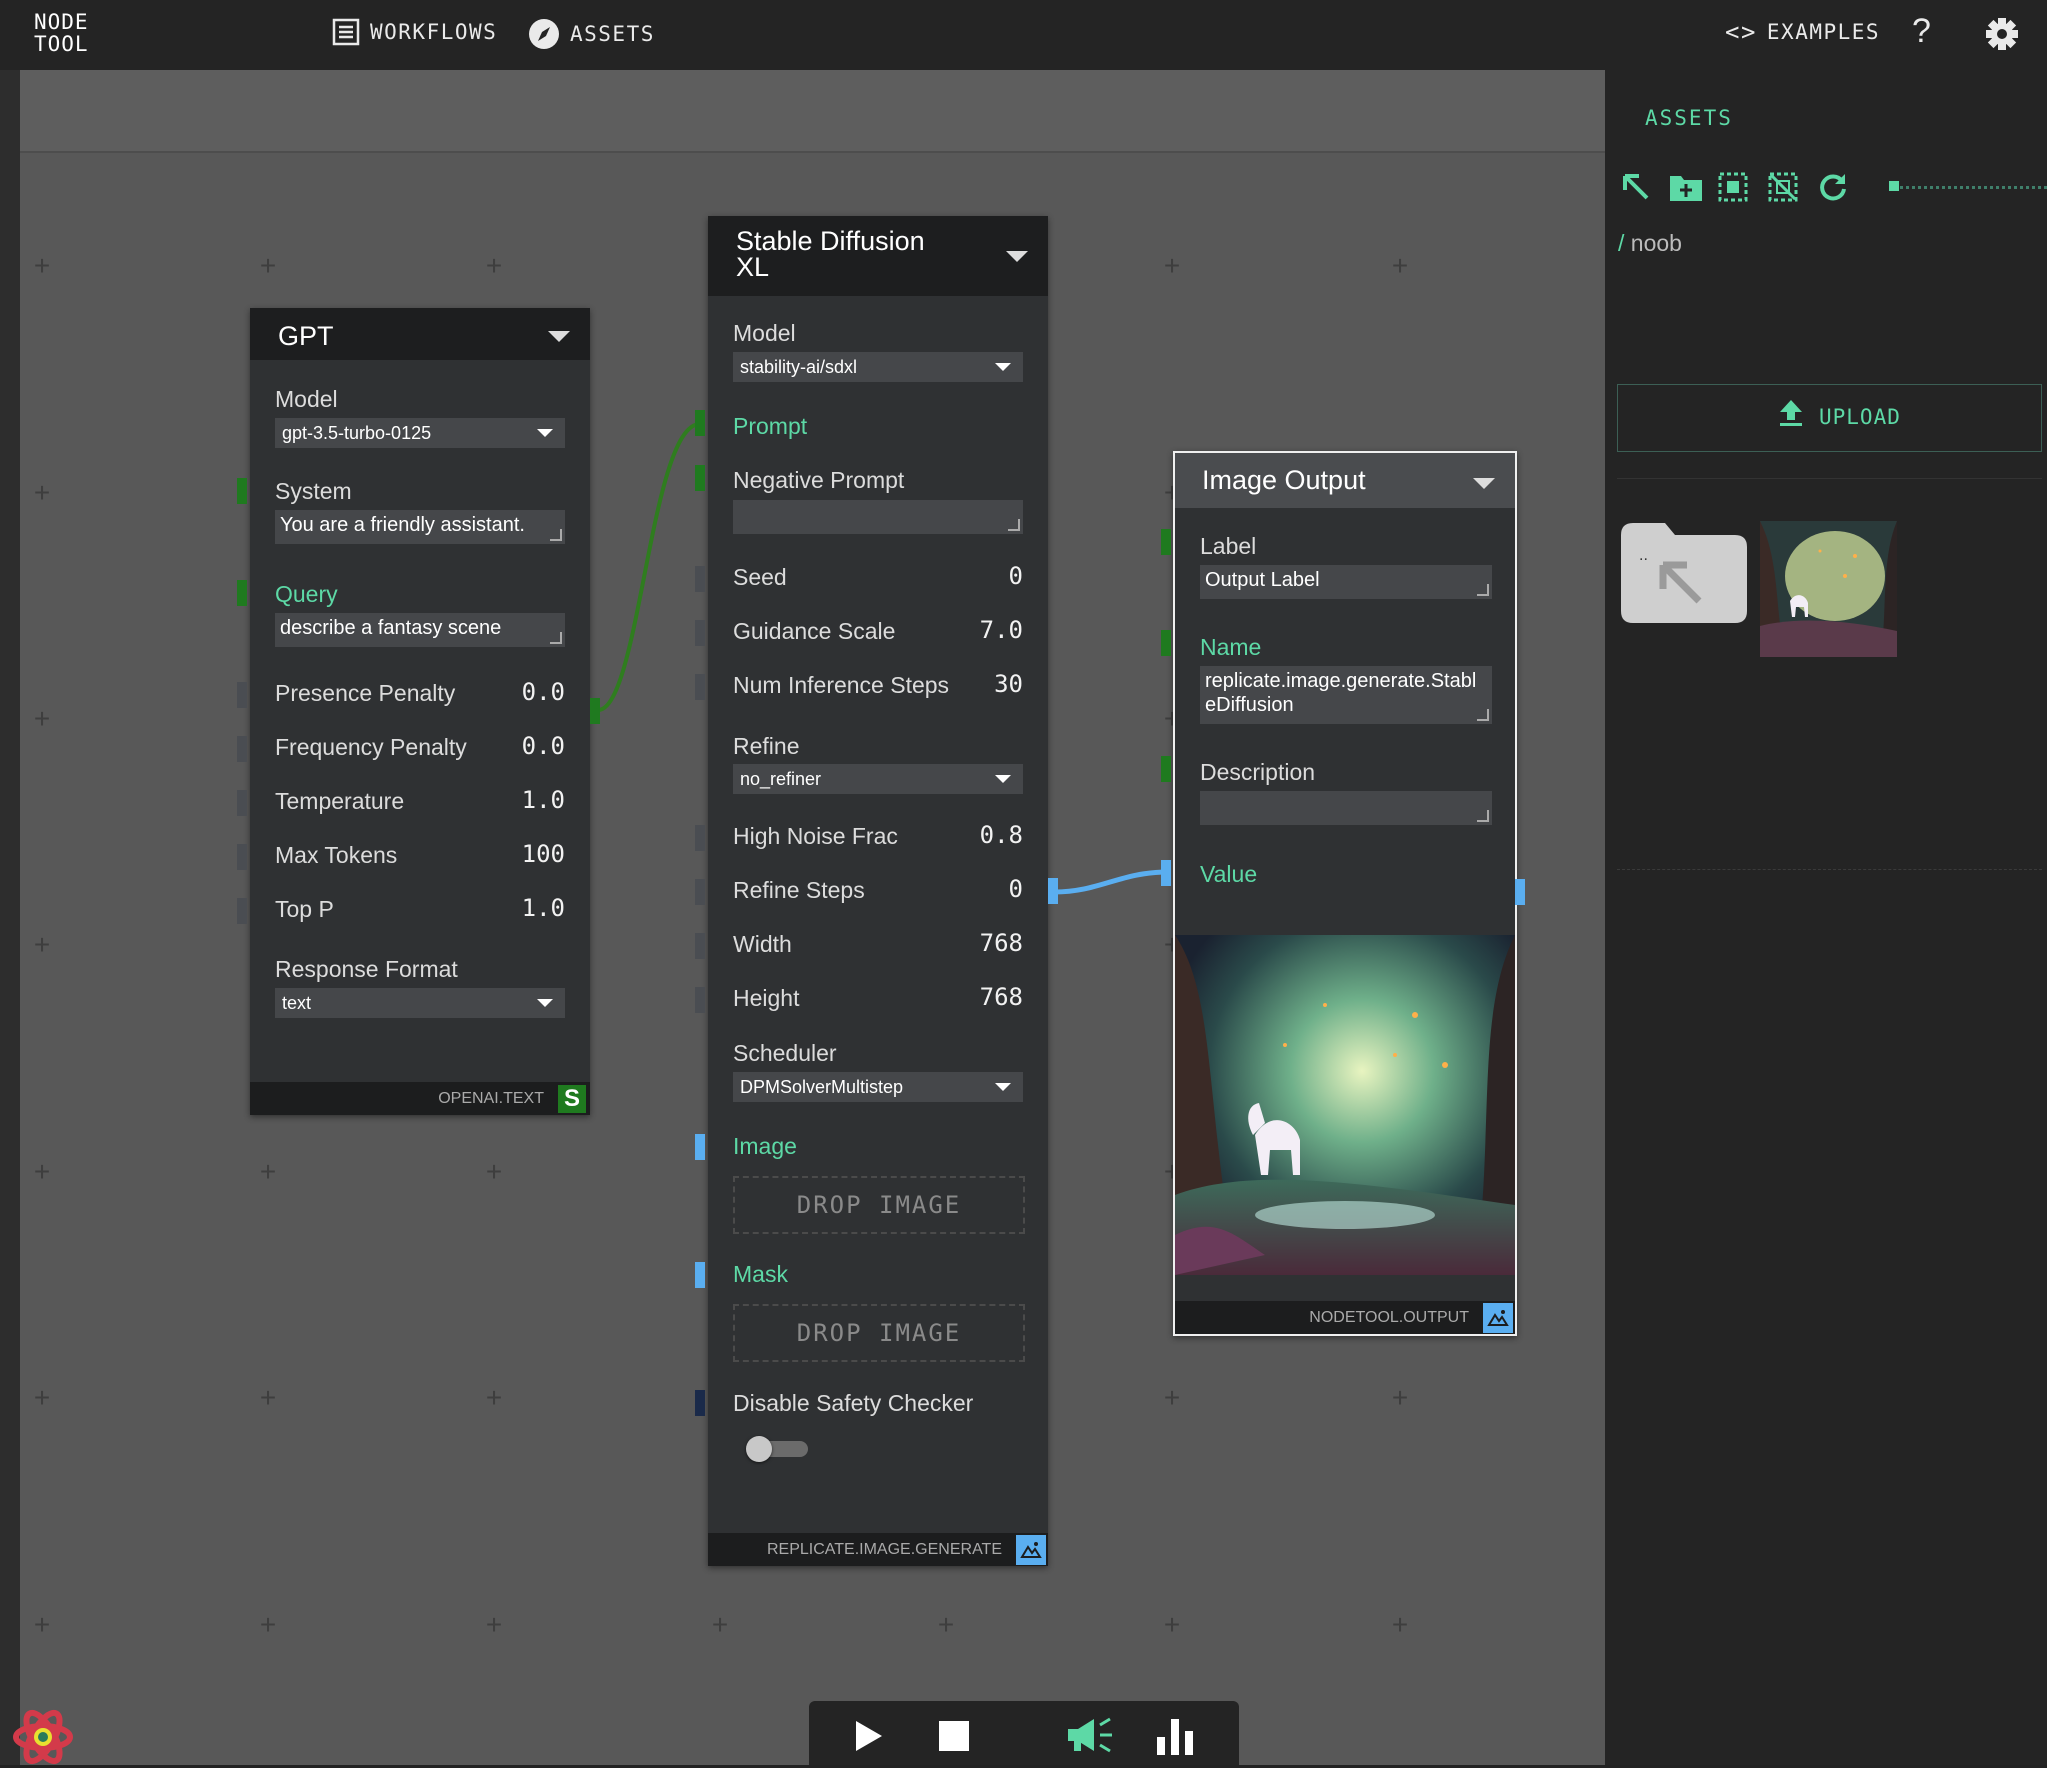 Image resolution: width=2047 pixels, height=1768 pixels. I want to click on query-field: describe a fantasy scene, so click(420, 630).